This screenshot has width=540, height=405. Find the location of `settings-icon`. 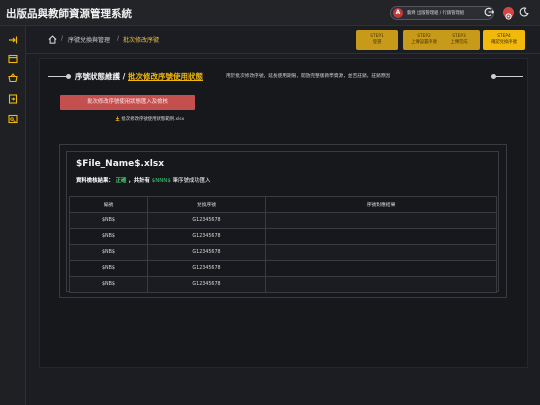

settings-icon is located at coordinates (508, 13).